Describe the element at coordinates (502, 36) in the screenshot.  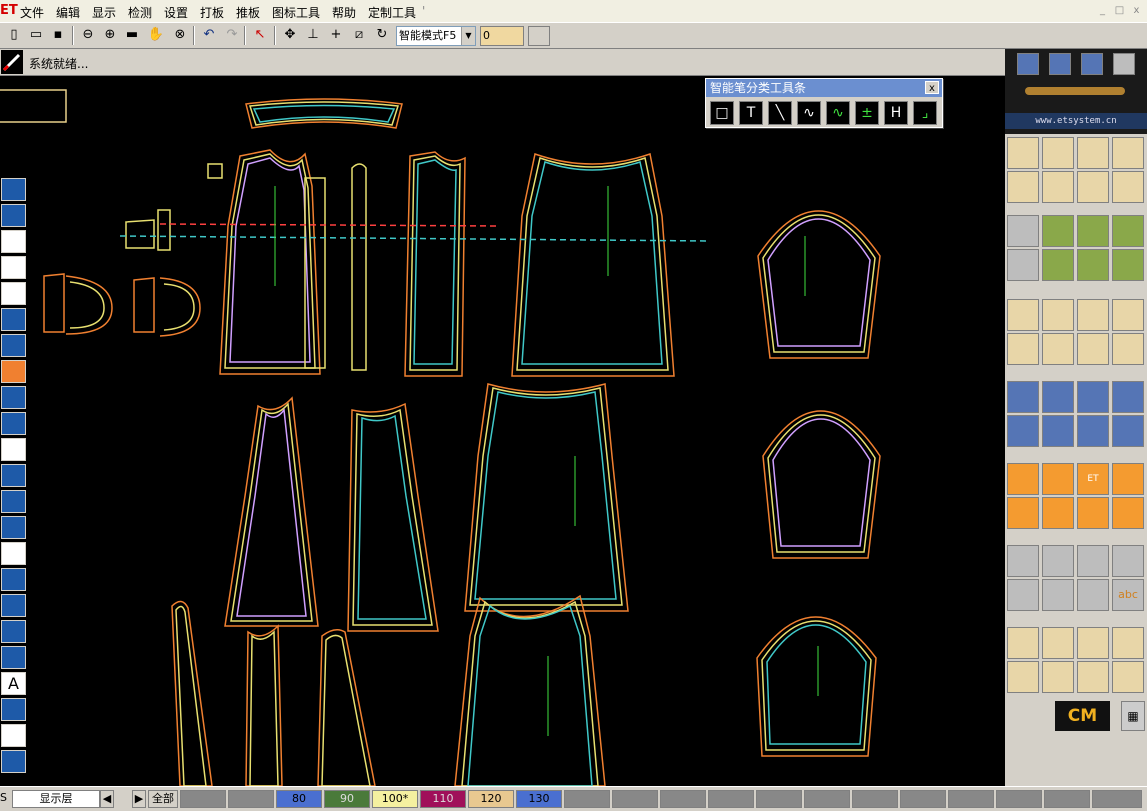
I see `value-input: 0` at that location.